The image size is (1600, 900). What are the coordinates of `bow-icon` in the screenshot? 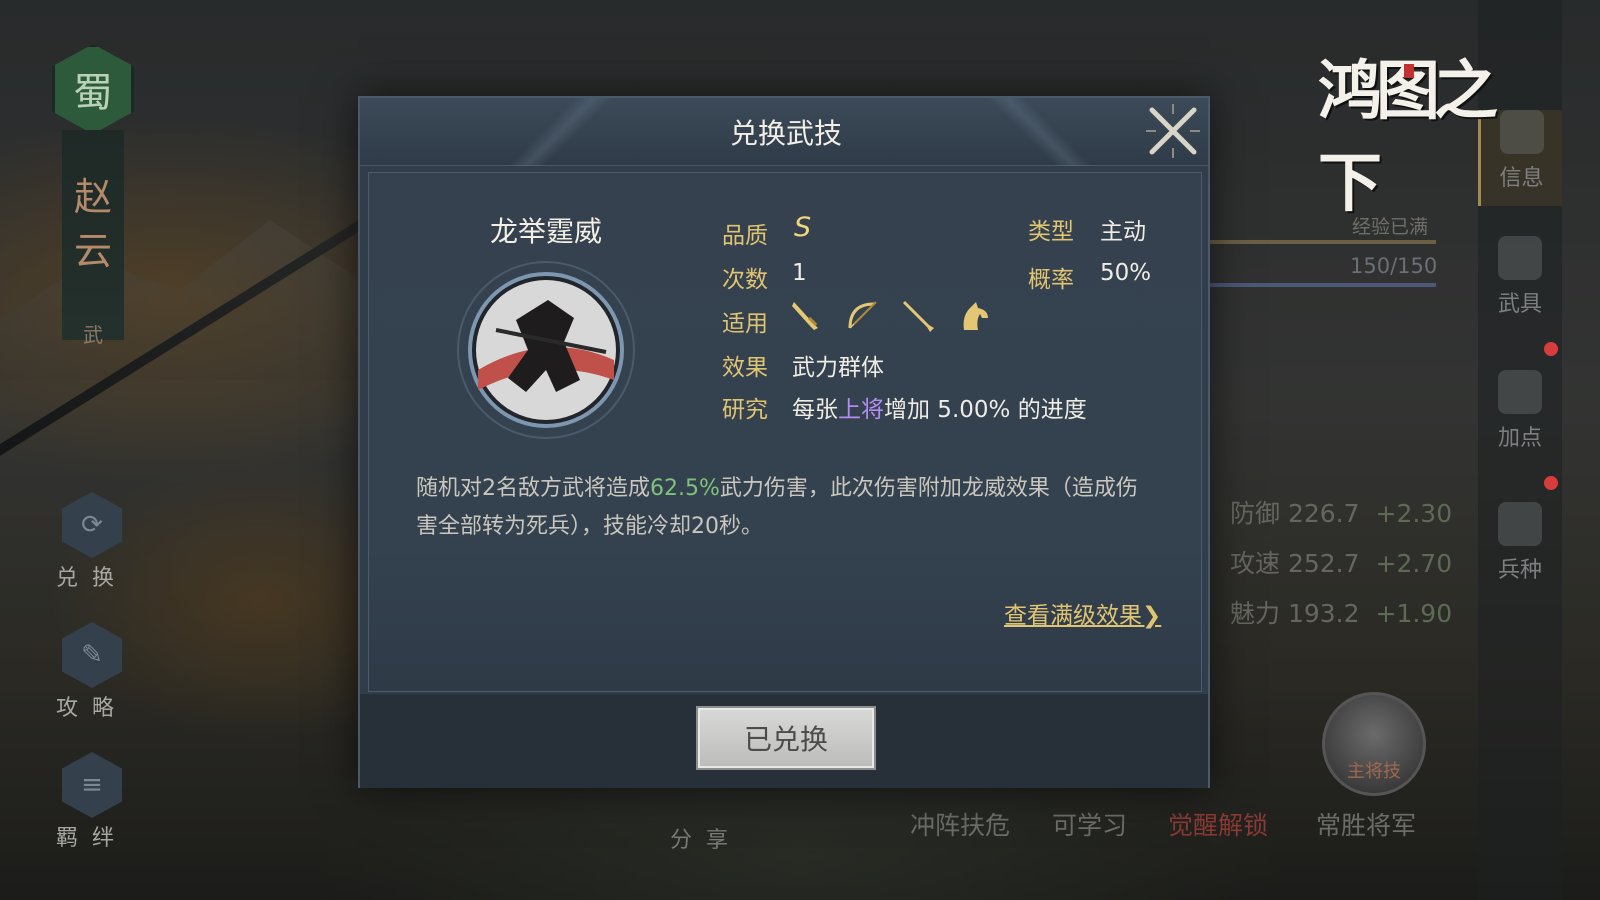 It's located at (862, 315).